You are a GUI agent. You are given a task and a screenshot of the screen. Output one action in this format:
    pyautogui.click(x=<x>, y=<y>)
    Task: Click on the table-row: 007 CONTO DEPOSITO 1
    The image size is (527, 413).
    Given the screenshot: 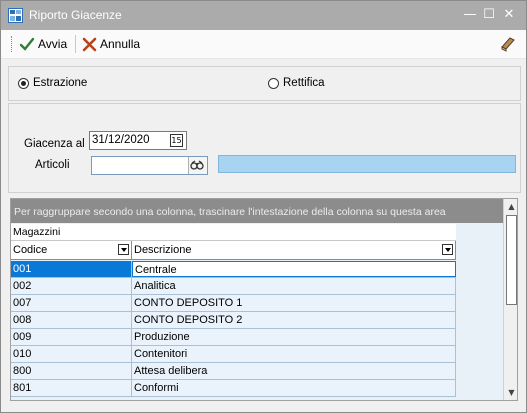 What is the action you would take?
    pyautogui.click(x=233, y=303)
    